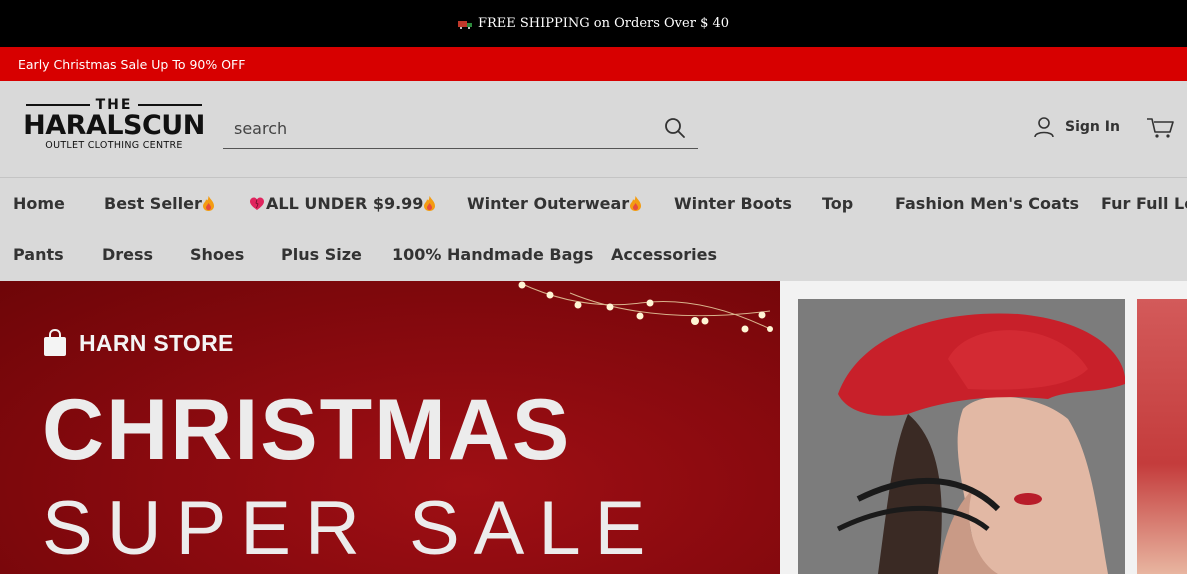 This screenshot has height=574, width=1187. I want to click on nav-item-fashion-mens-coats: Fashion Men's Coats, so click(987, 203).